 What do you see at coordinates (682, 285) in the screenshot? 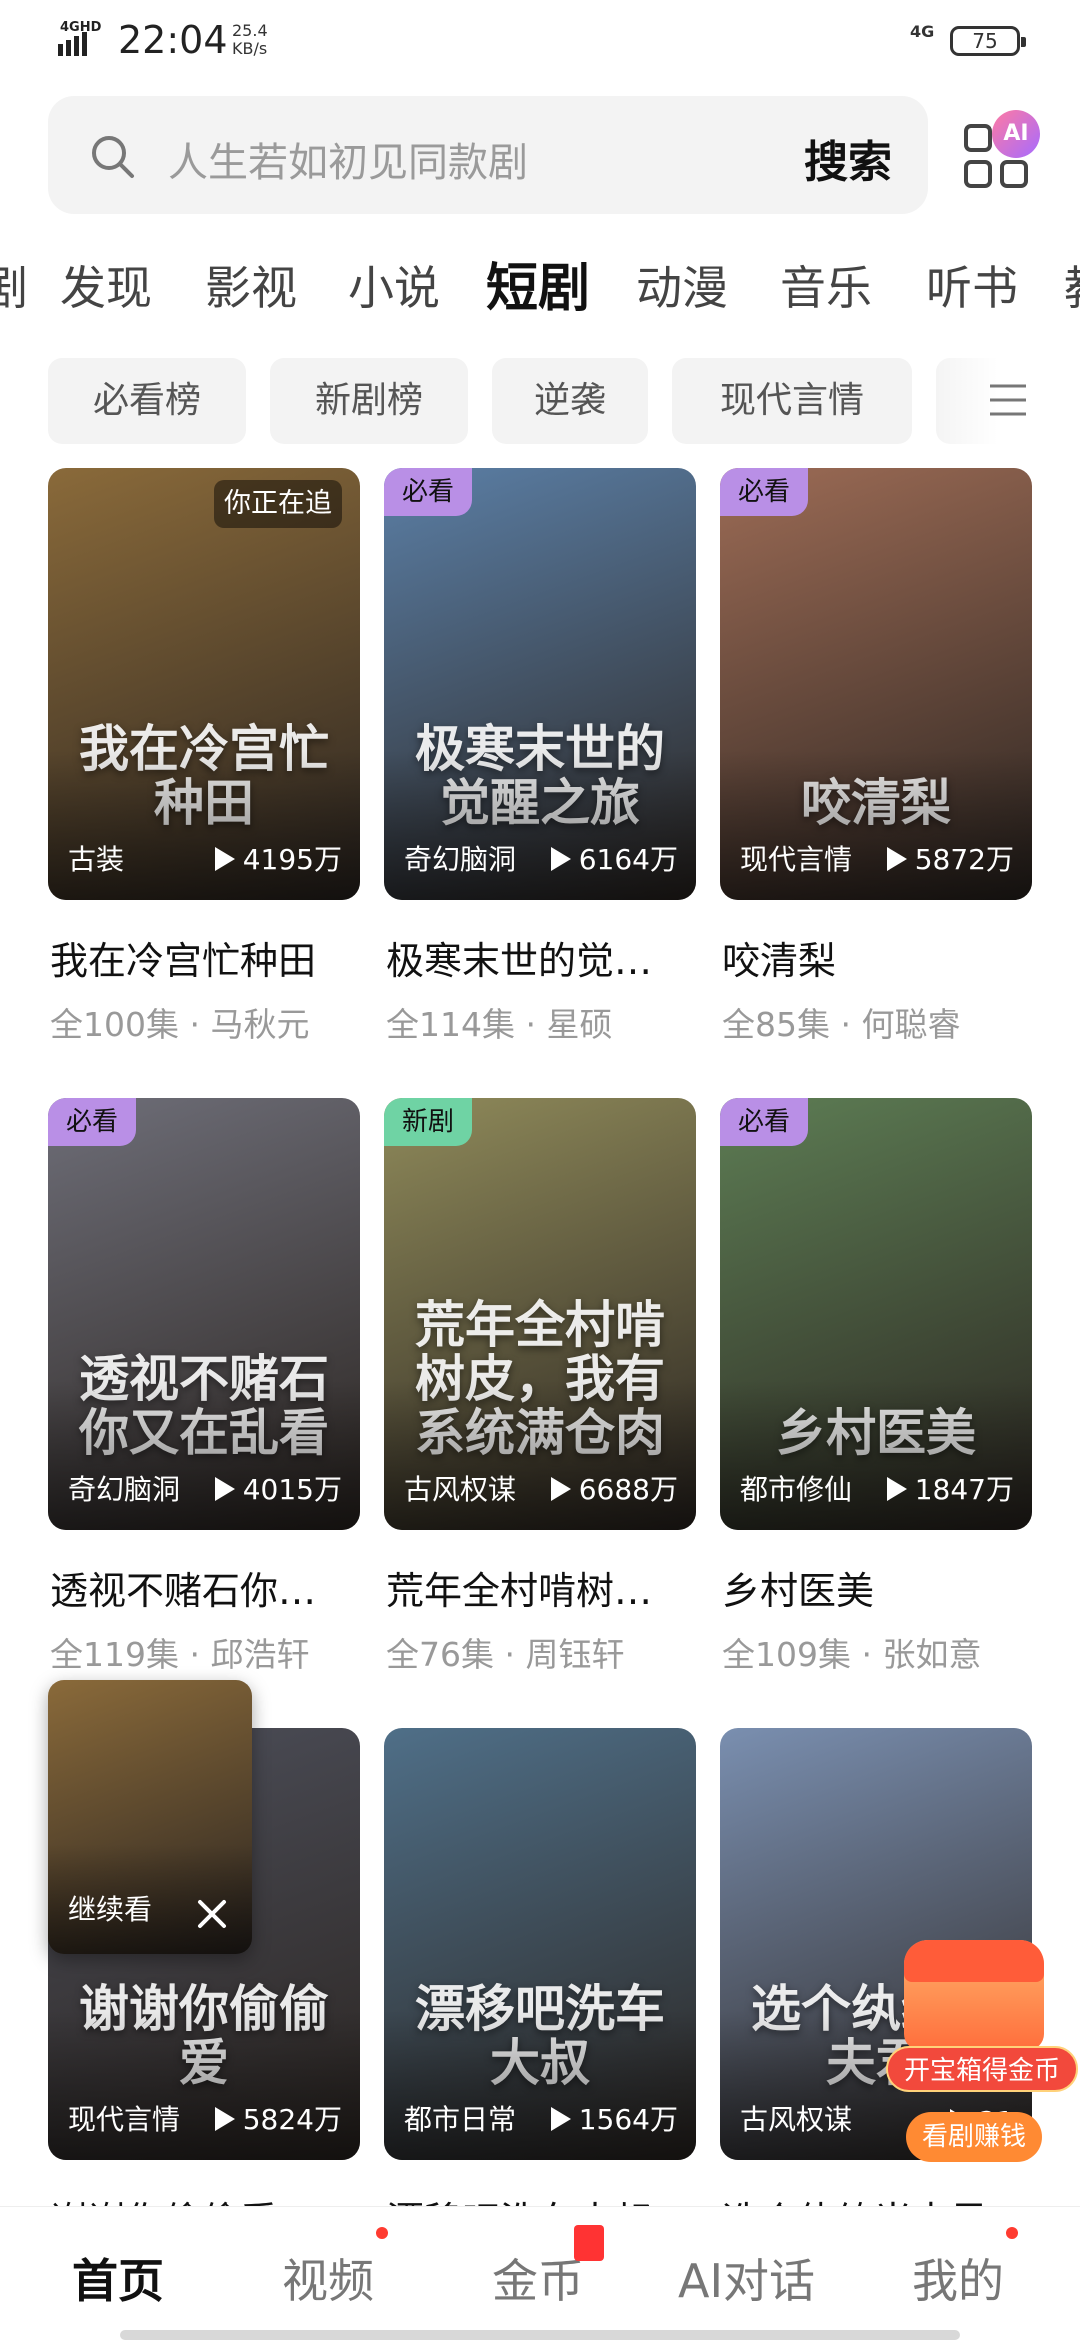
I see `tab-anime: 动漫` at bounding box center [682, 285].